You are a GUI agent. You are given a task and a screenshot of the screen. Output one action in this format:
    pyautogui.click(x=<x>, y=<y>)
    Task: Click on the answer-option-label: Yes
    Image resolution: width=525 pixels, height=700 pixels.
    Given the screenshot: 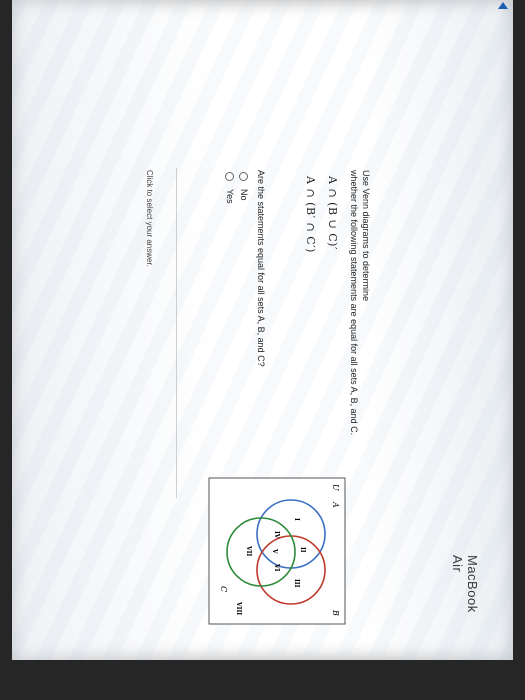 What is the action you would take?
    pyautogui.click(x=230, y=196)
    